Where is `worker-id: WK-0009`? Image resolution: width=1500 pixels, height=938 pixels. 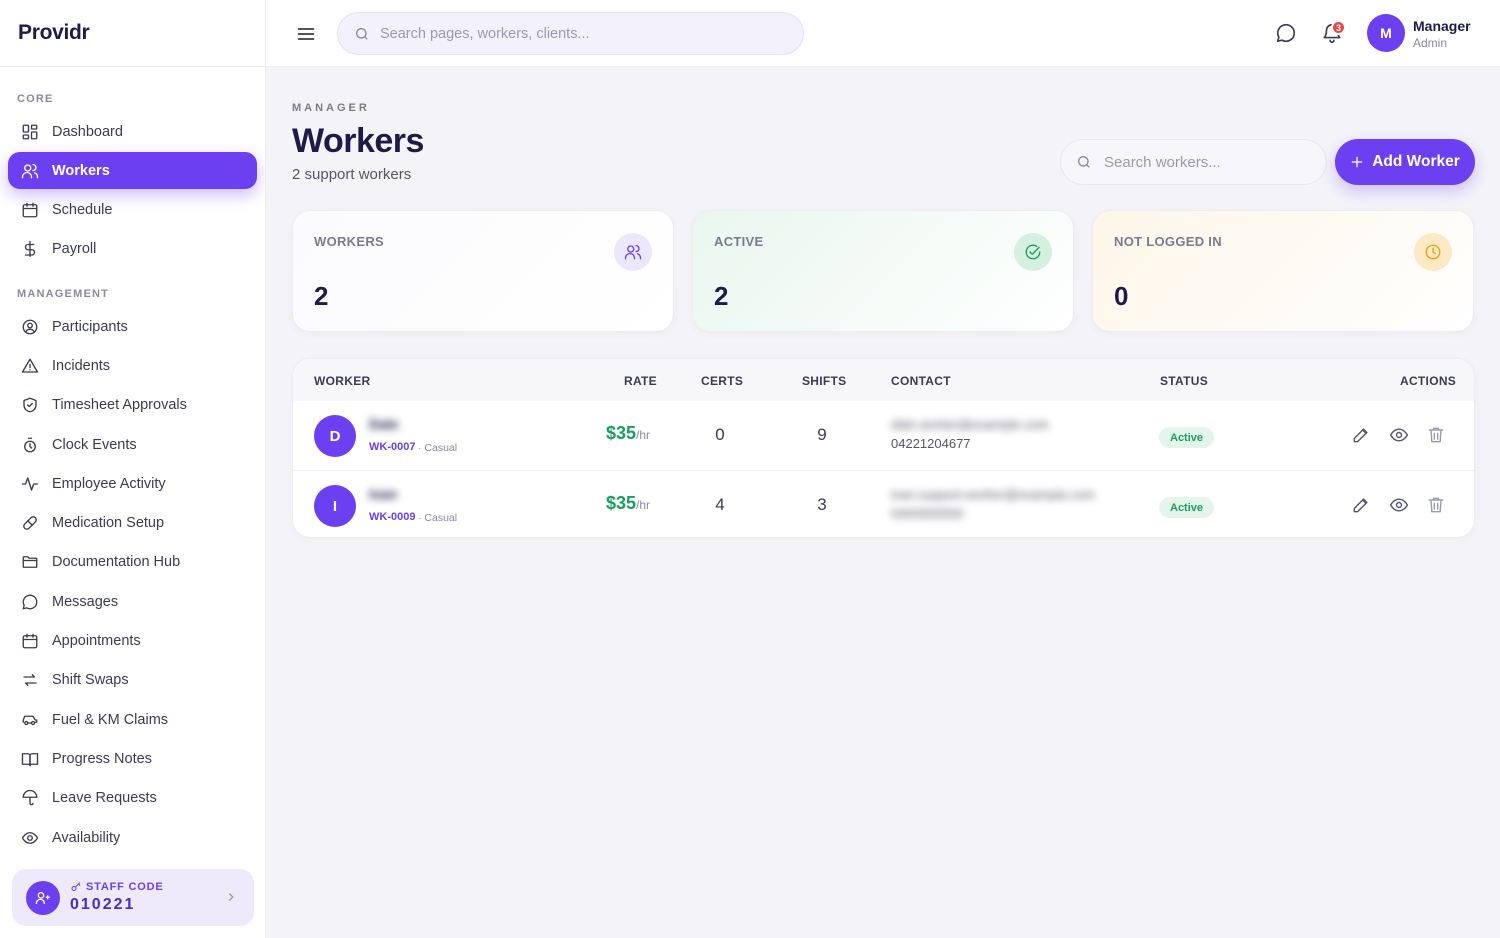 worker-id: WK-0009 is located at coordinates (392, 517).